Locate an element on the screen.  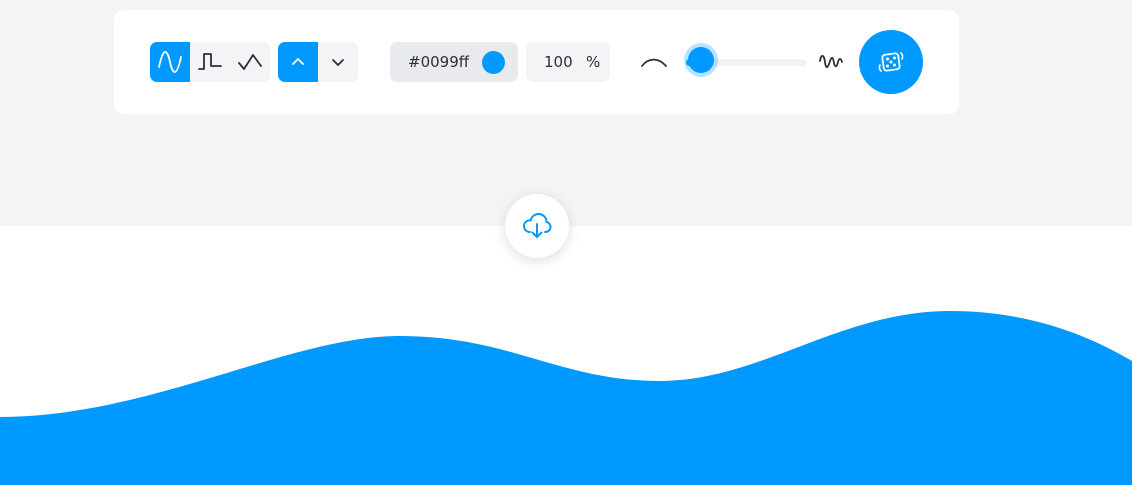
color-picker-field: #0099ff is located at coordinates (454, 62).